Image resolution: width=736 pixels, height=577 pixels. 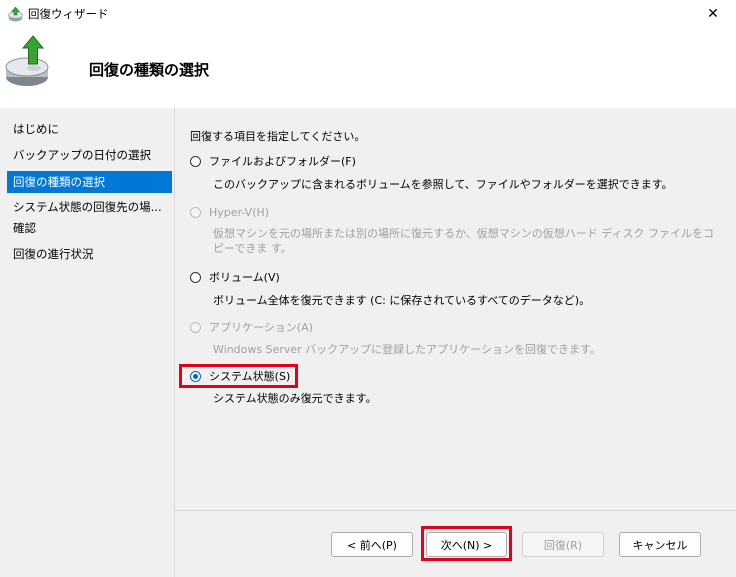 What do you see at coordinates (195, 212) in the screenshot?
I see `radio-hyperv` at bounding box center [195, 212].